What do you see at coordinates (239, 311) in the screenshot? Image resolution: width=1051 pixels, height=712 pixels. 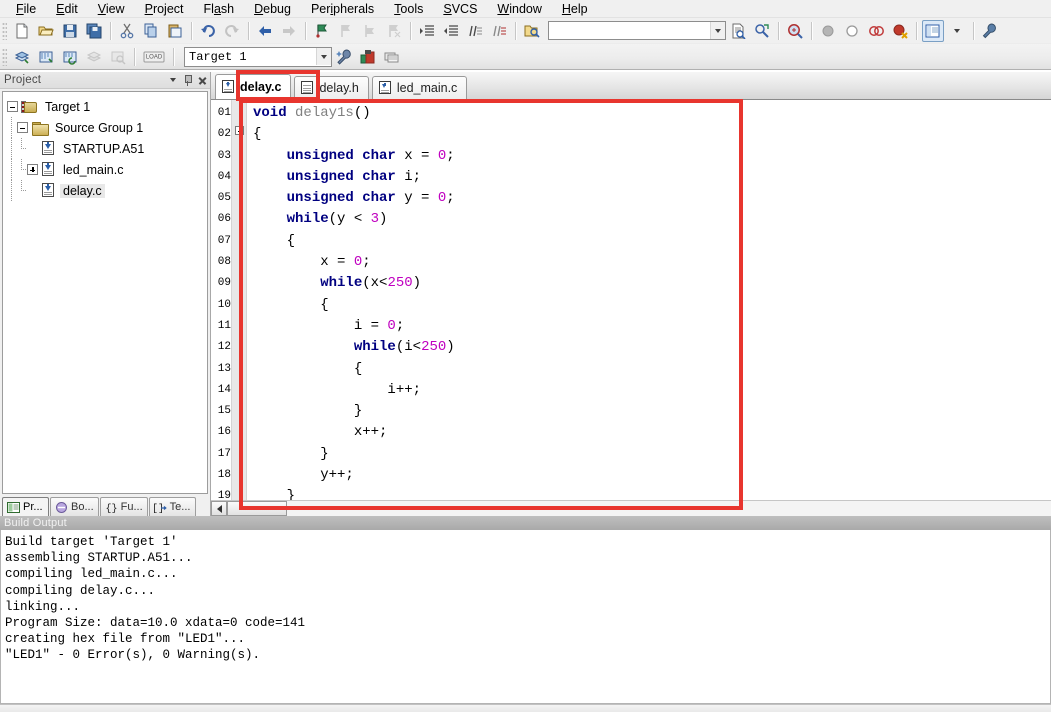 I see `fold-range-line` at bounding box center [239, 311].